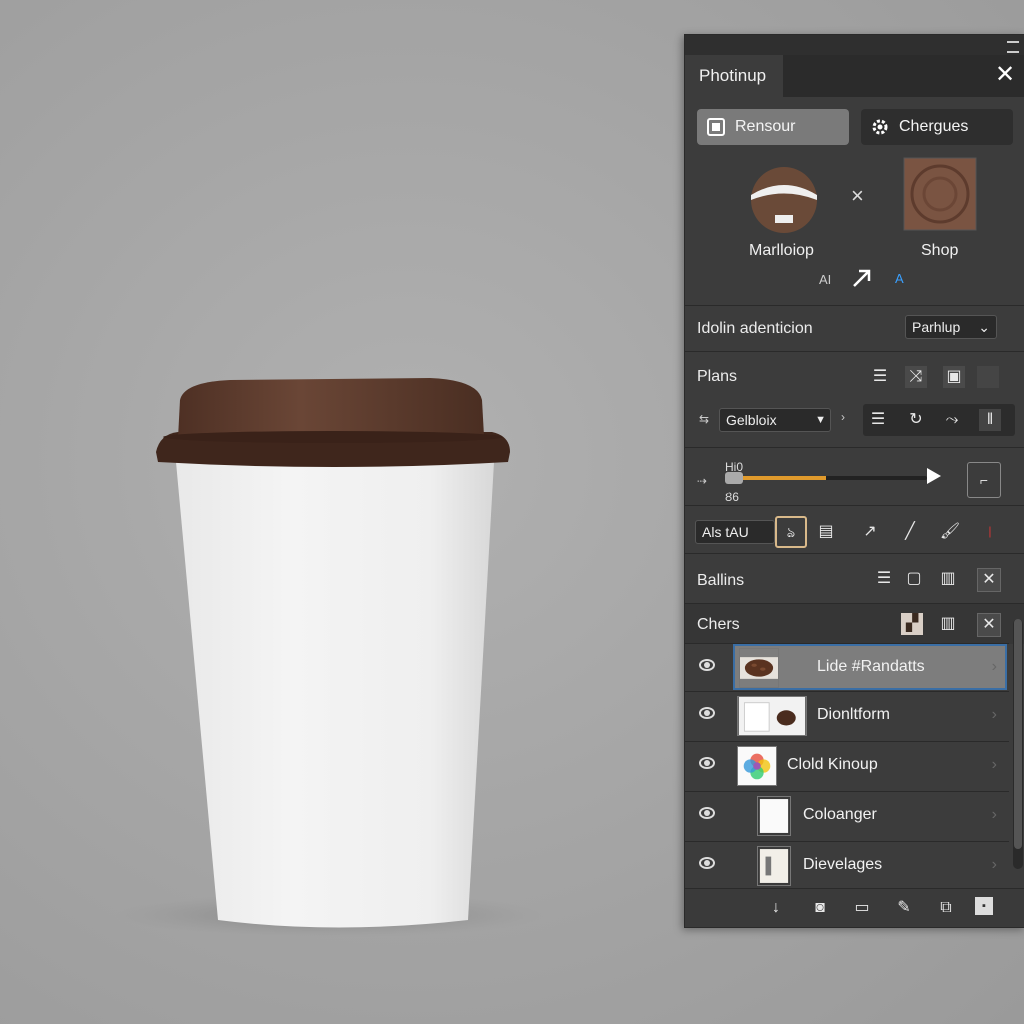 Image resolution: width=1024 pixels, height=1024 pixels. What do you see at coordinates (990, 532) in the screenshot?
I see `marker-icon: ❘` at bounding box center [990, 532].